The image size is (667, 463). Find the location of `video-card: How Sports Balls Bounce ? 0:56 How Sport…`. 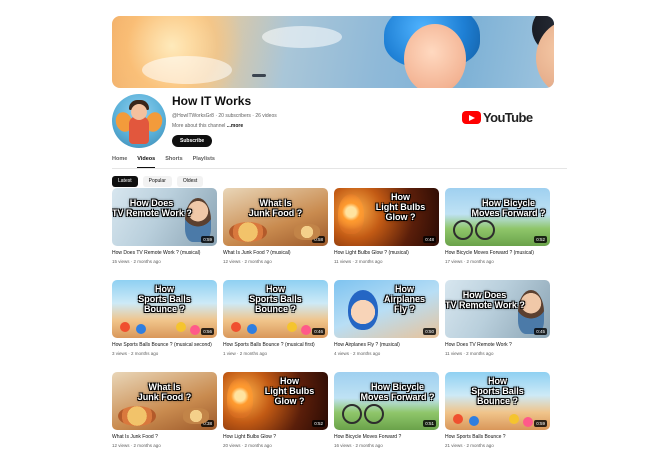

video-card: How Sports Balls Bounce ? 0:56 How Sport… is located at coordinates (164, 326).